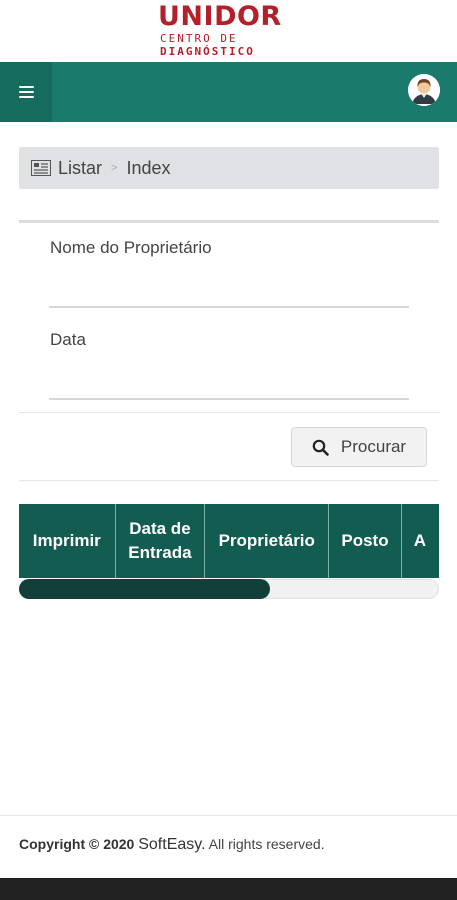 Image resolution: width=457 pixels, height=900 pixels. What do you see at coordinates (229, 168) in the screenshot?
I see `breadcrumb: Listar > Index` at bounding box center [229, 168].